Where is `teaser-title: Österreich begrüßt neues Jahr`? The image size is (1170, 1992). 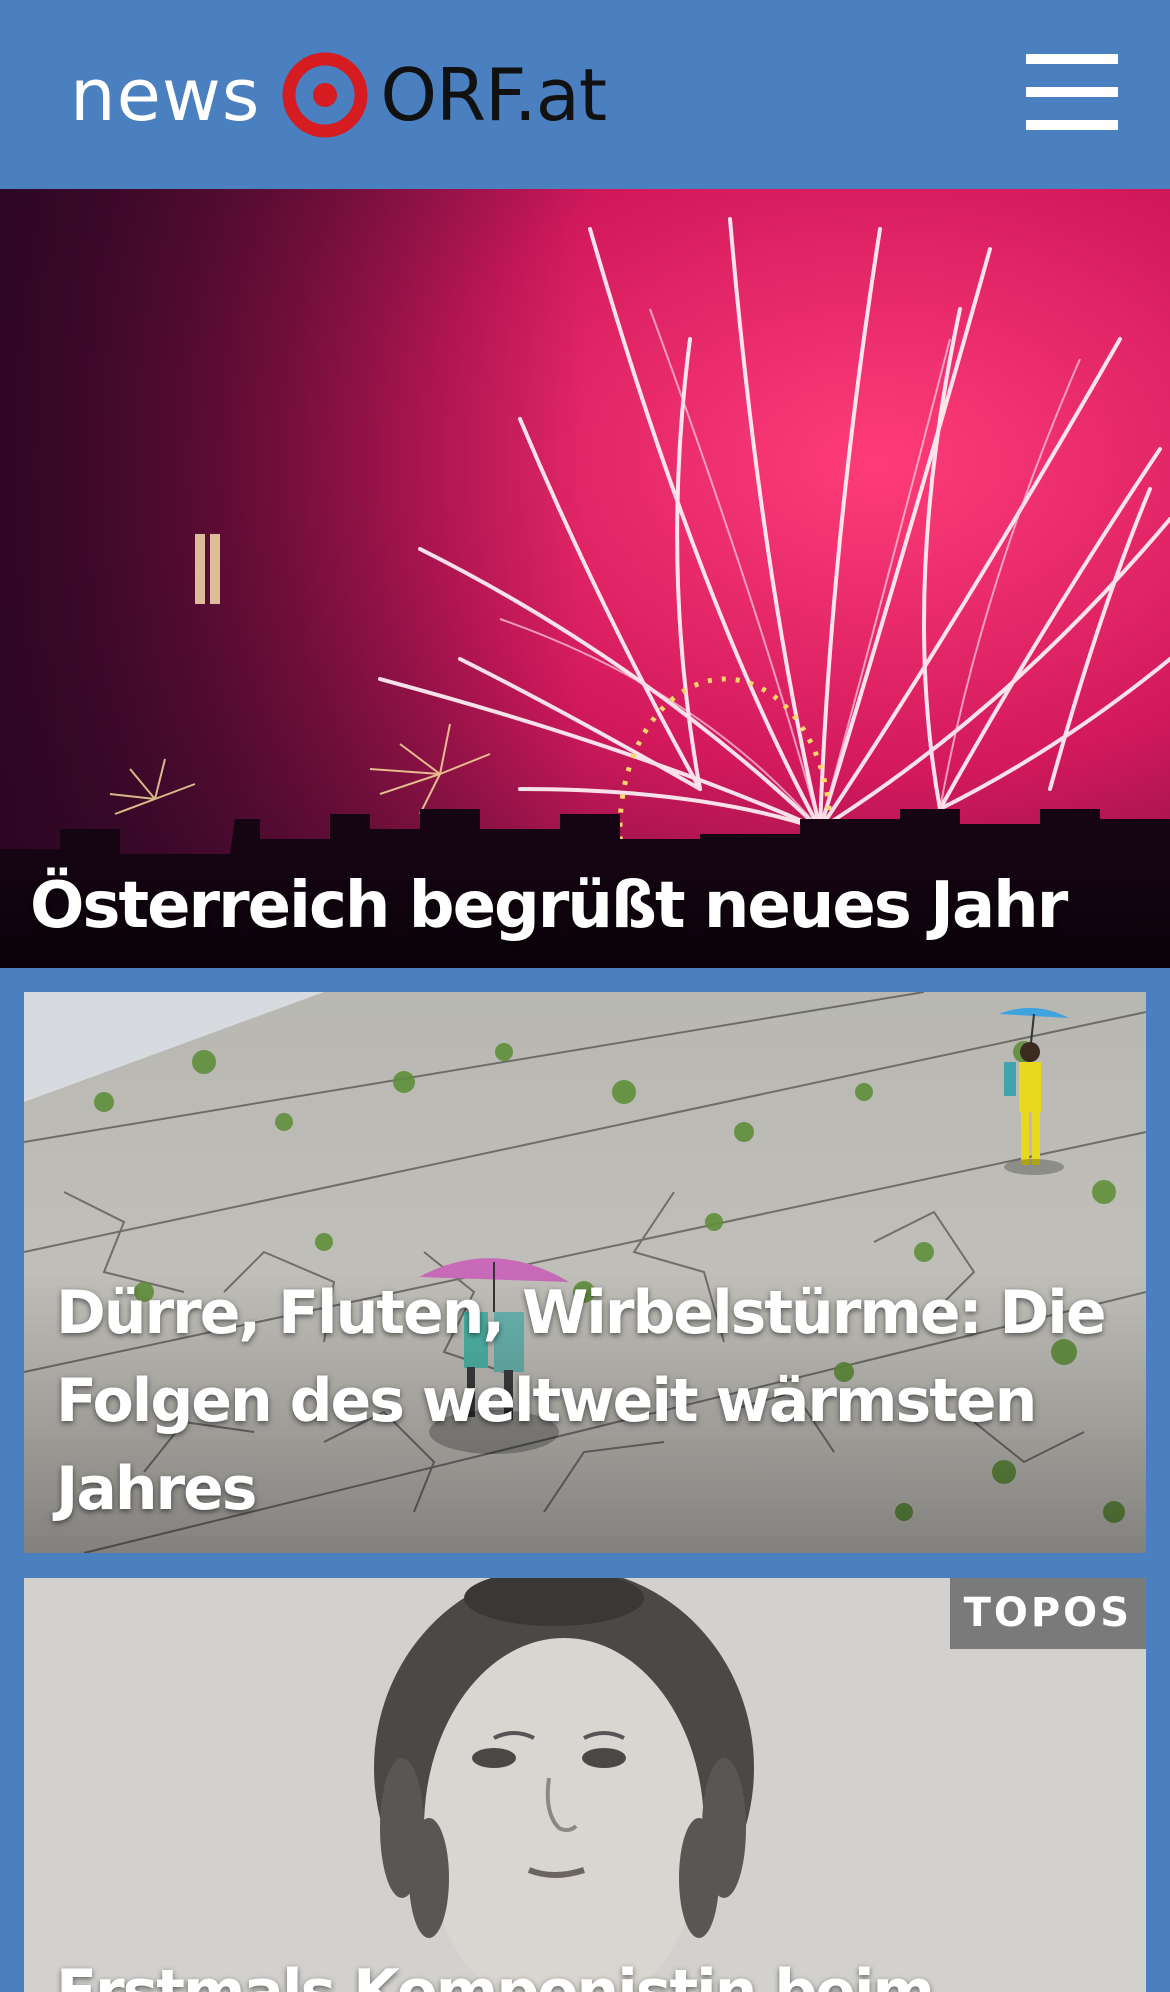
teaser-title: Österreich begrüßt neues Jahr is located at coordinates (585, 916).